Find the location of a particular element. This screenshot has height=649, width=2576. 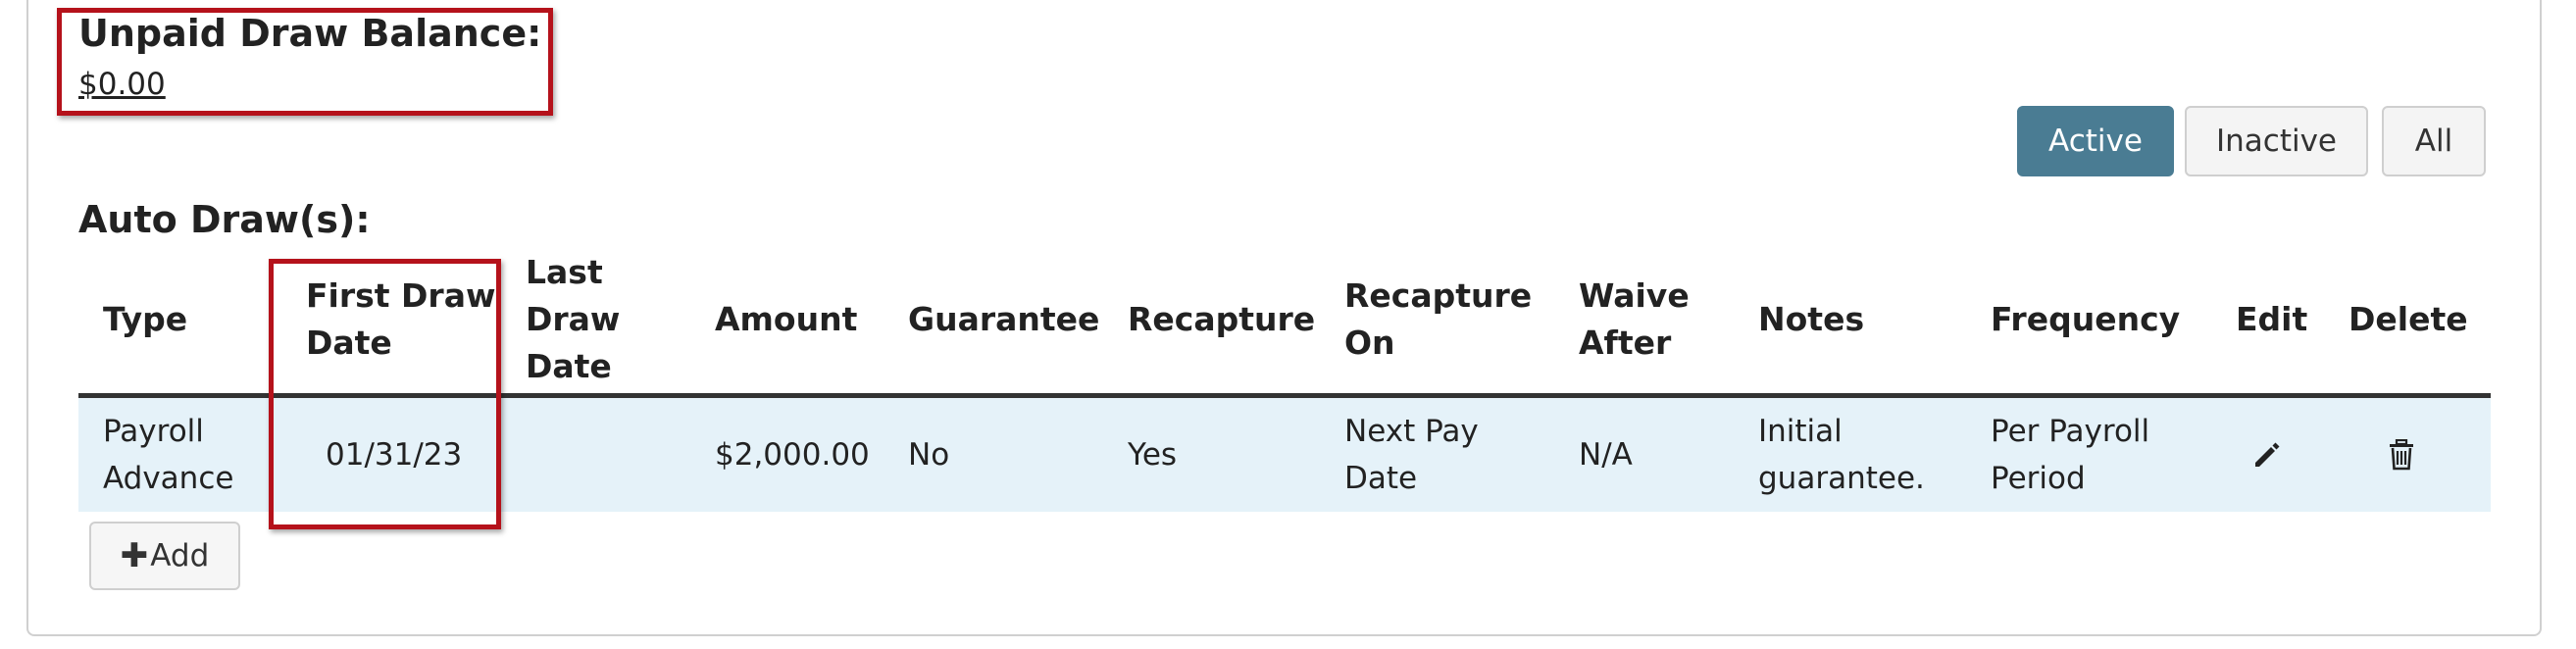

filter-all-button: All is located at coordinates (2434, 141).